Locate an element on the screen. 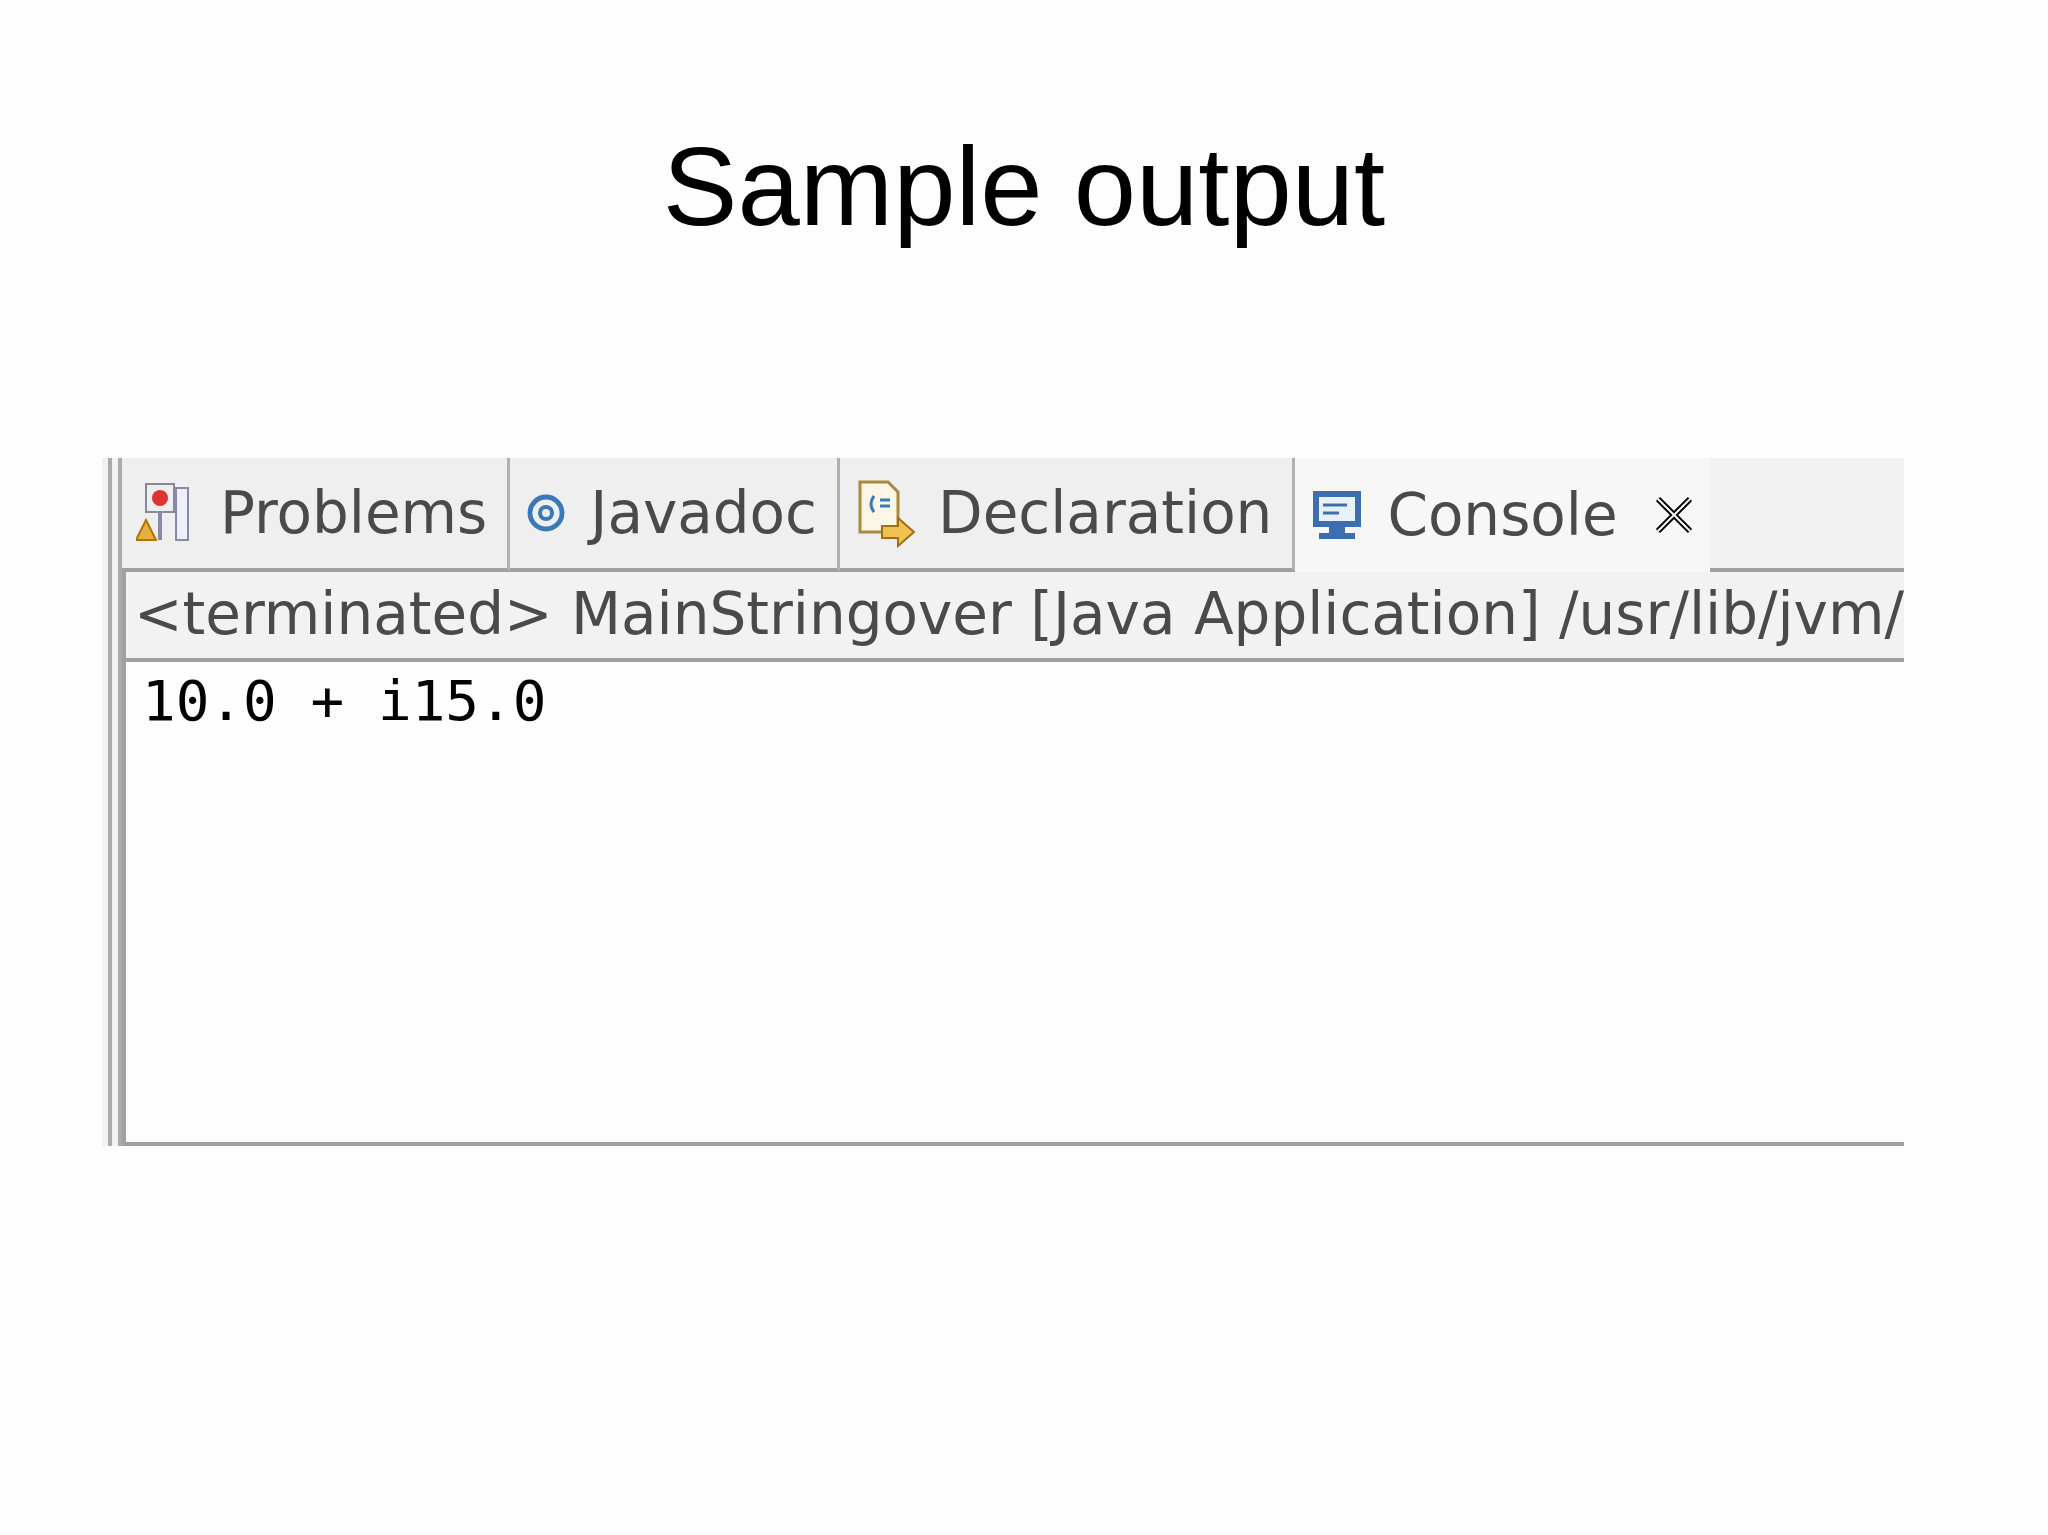 The height and width of the screenshot is (1535, 2048). slide-title: Sample output is located at coordinates (1024, 187).